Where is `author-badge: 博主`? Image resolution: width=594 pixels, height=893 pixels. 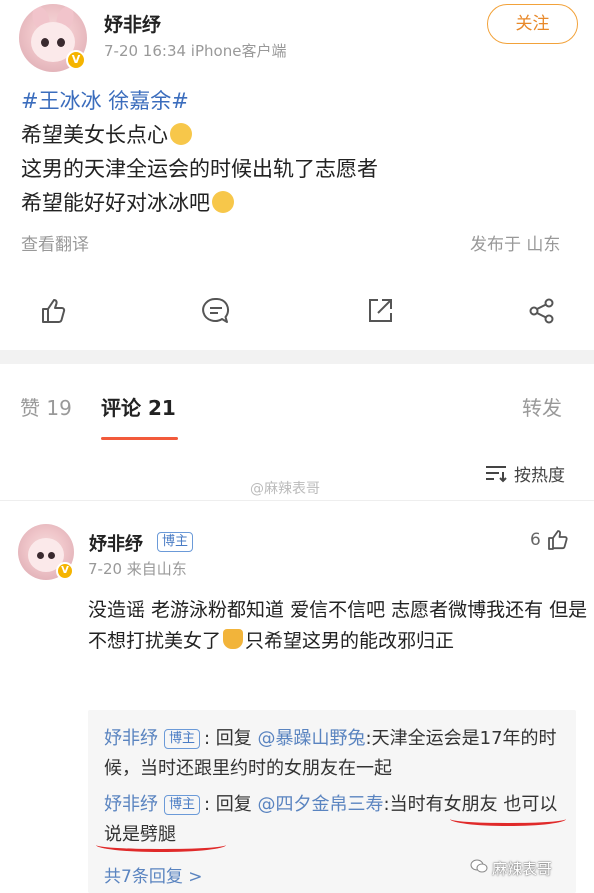
author-badge: 博主 is located at coordinates (175, 542).